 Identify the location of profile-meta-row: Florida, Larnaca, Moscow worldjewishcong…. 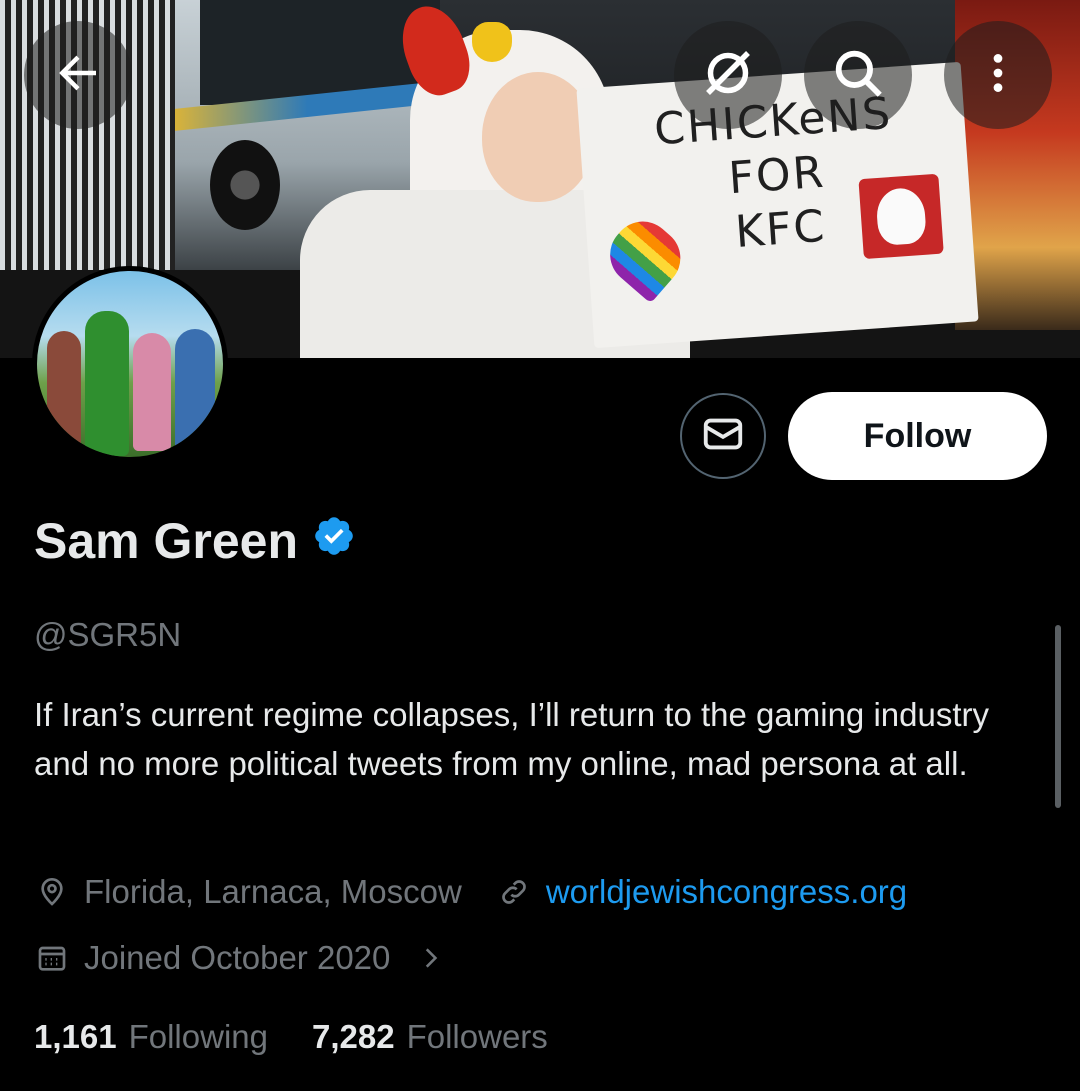
(470, 892).